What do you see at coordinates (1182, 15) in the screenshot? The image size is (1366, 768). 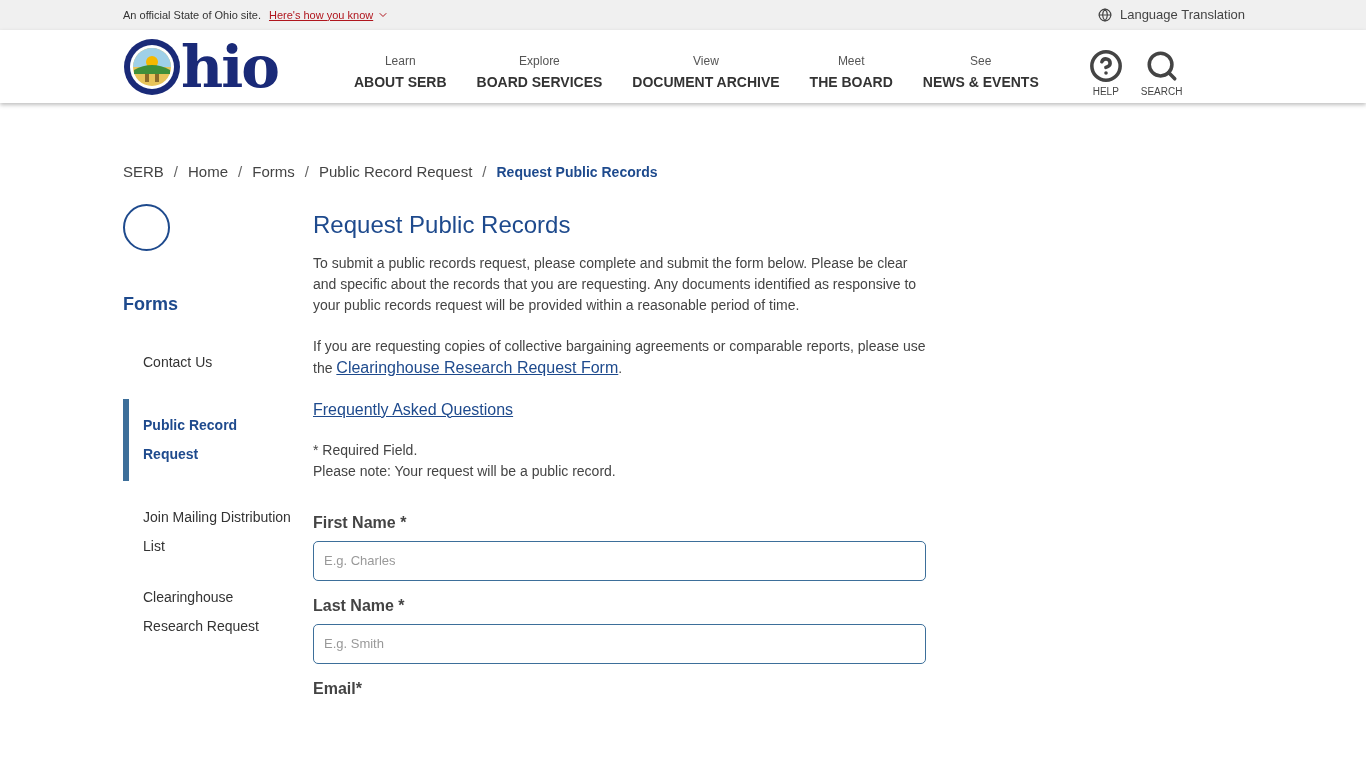 I see `language-translation-link: Language Translation` at bounding box center [1182, 15].